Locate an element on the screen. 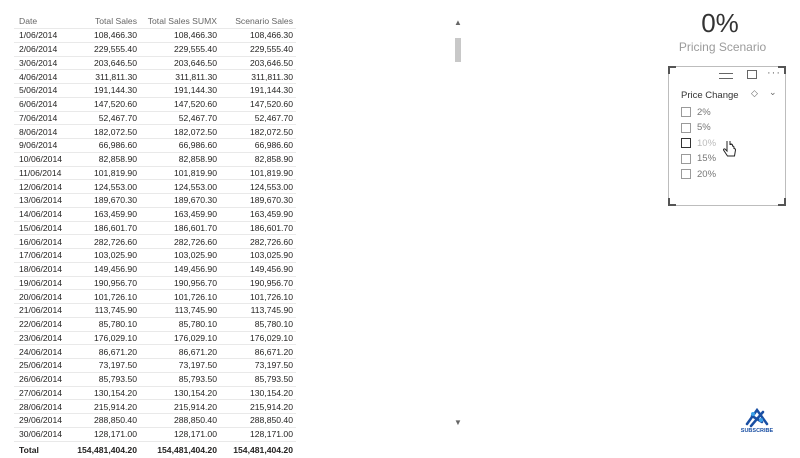 This screenshot has height=458, width=800. date-cell: 11/06/2014 is located at coordinates (42, 172).